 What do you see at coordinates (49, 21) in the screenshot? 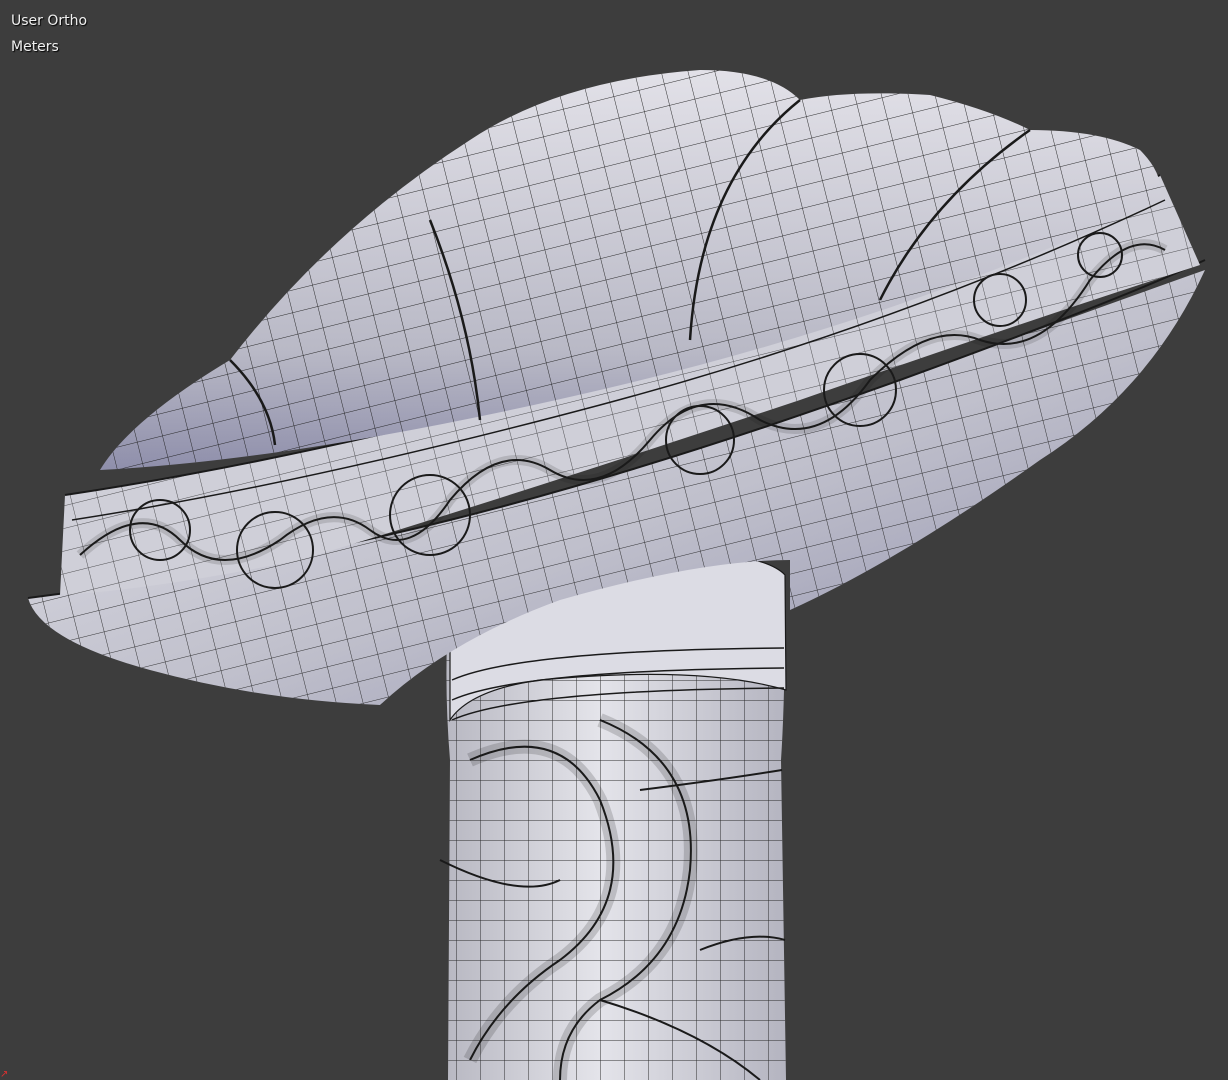
I see `view-mode-label: User Ortho` at bounding box center [49, 21].